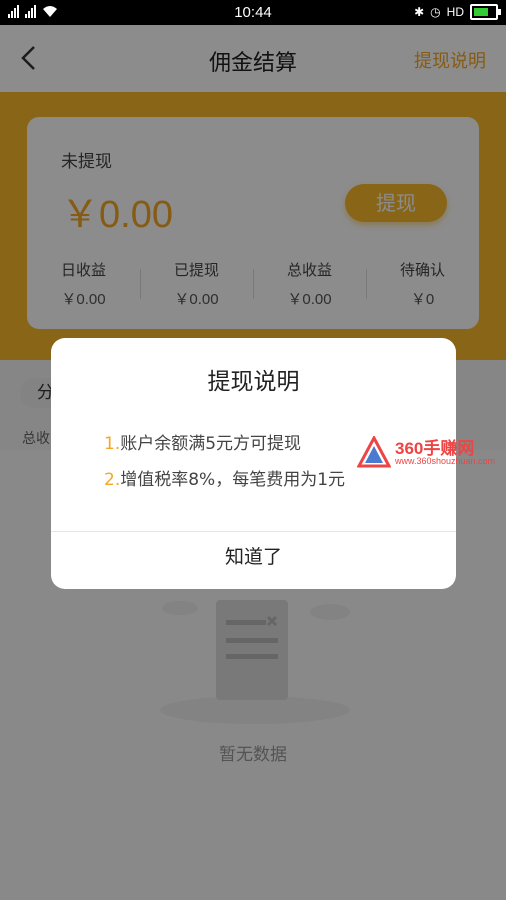 The width and height of the screenshot is (506, 900). I want to click on dialog-ok-button: 知道了, so click(253, 560).